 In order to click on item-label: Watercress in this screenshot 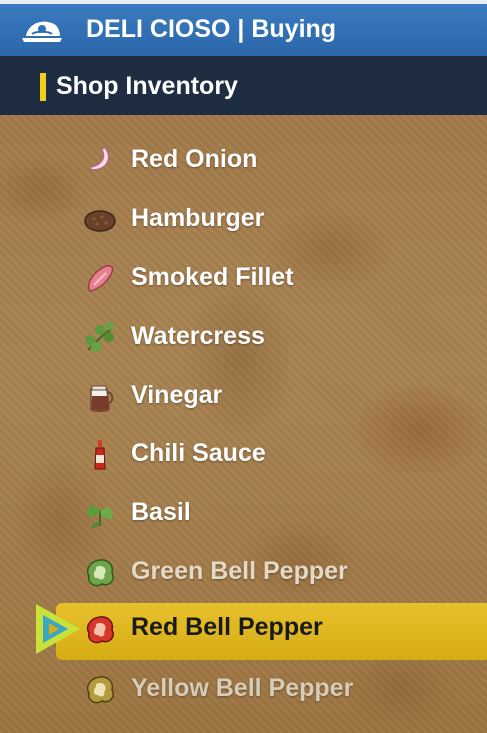, I will do `click(198, 336)`.